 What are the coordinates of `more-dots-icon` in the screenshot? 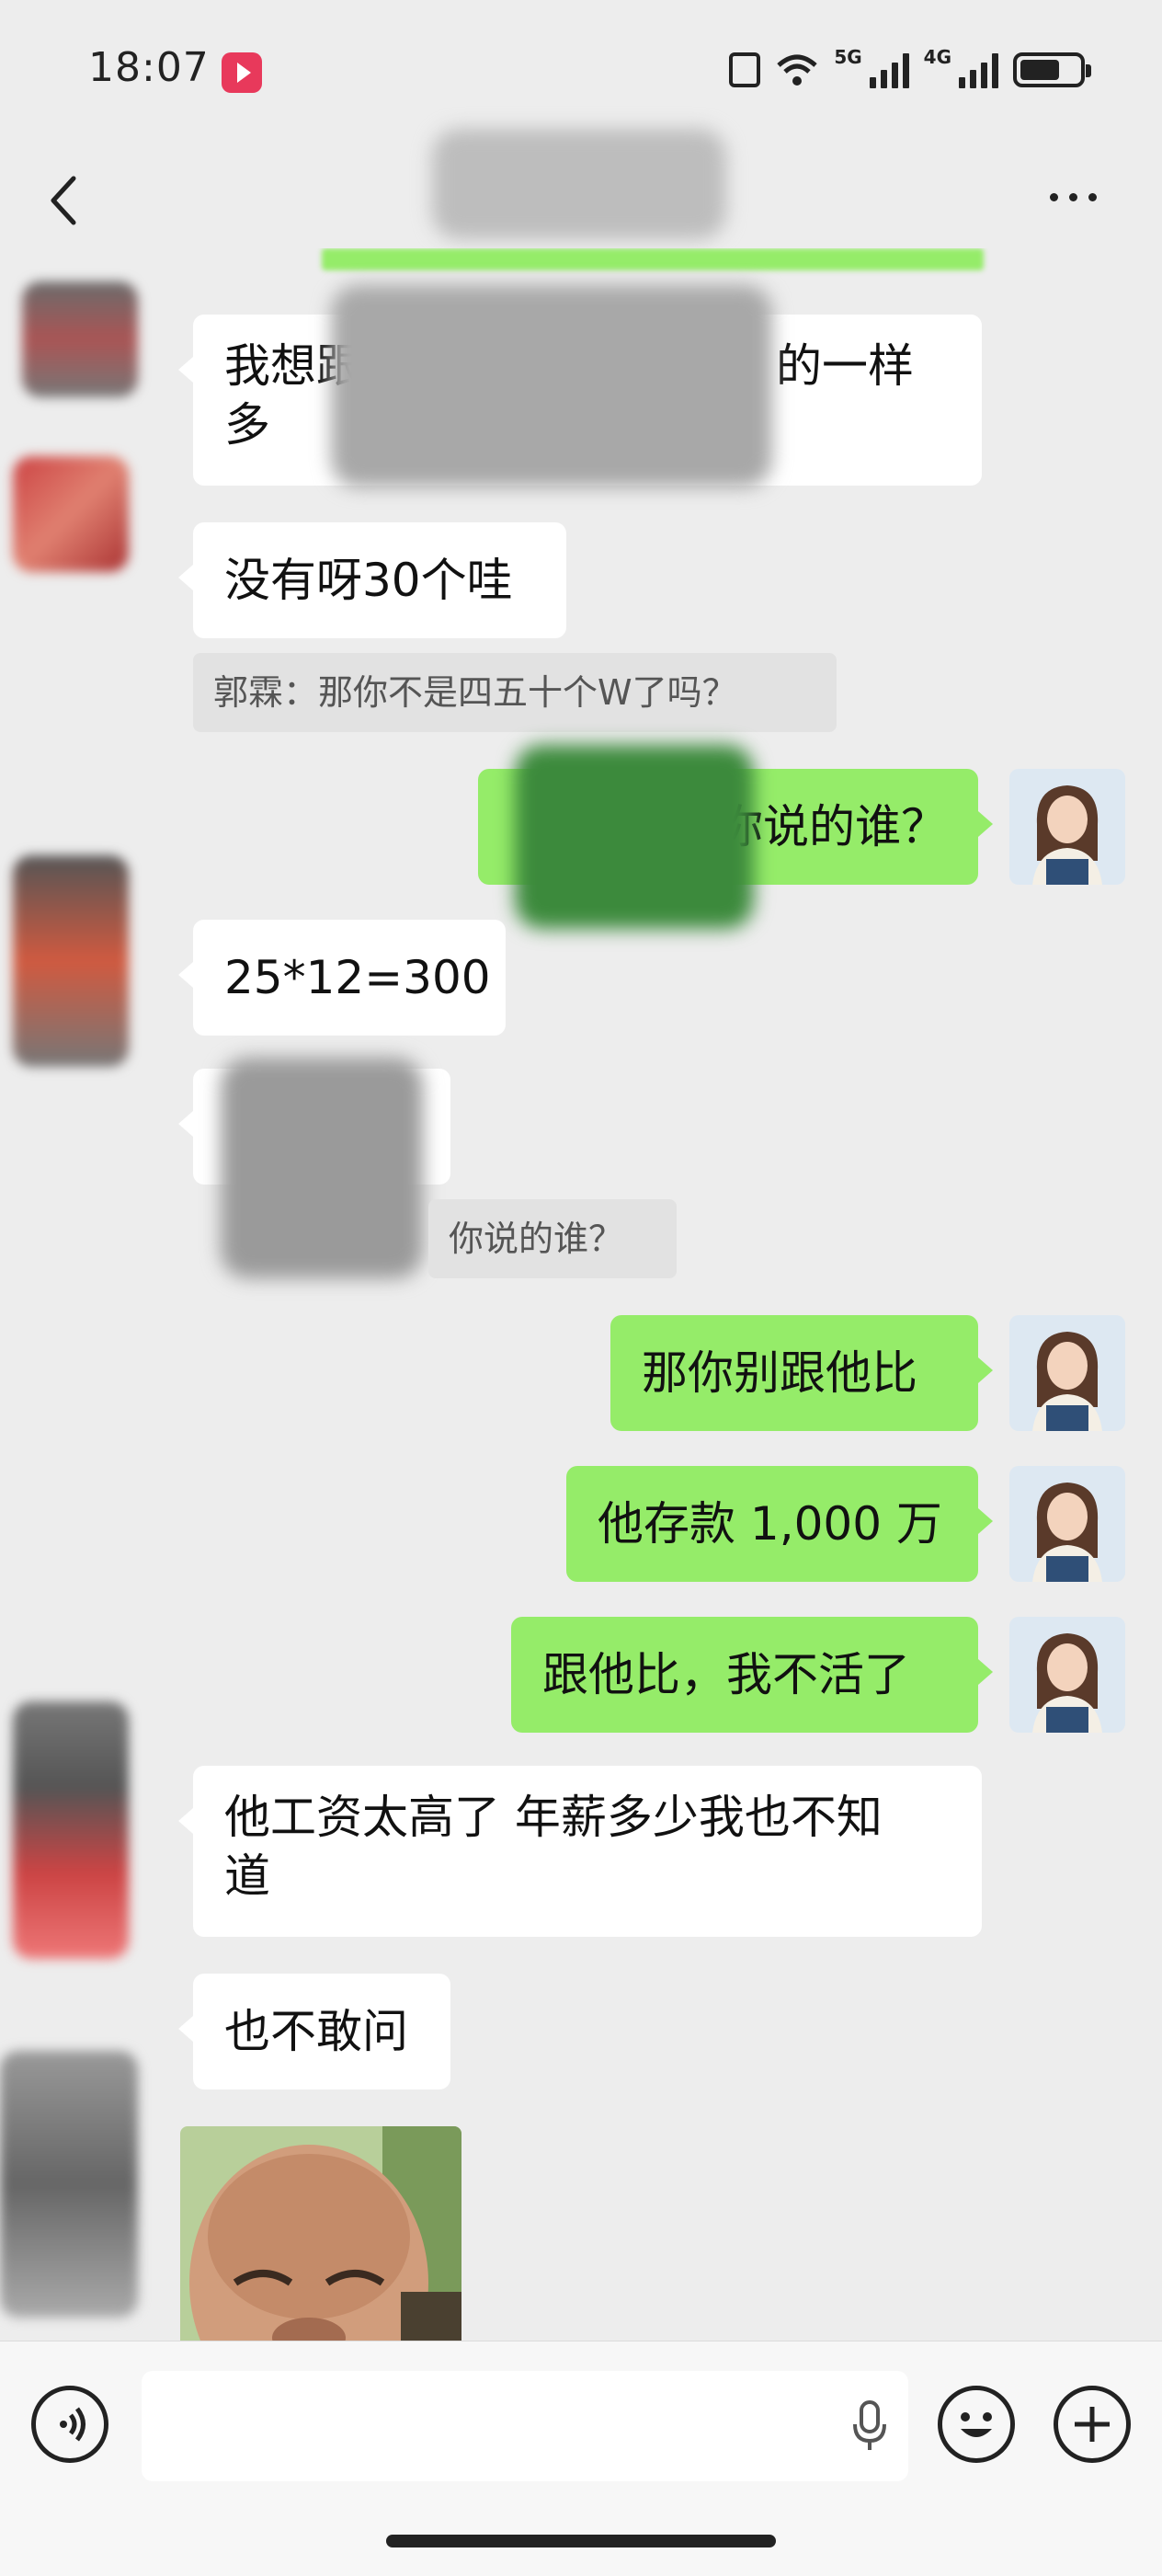 It's located at (1074, 197).